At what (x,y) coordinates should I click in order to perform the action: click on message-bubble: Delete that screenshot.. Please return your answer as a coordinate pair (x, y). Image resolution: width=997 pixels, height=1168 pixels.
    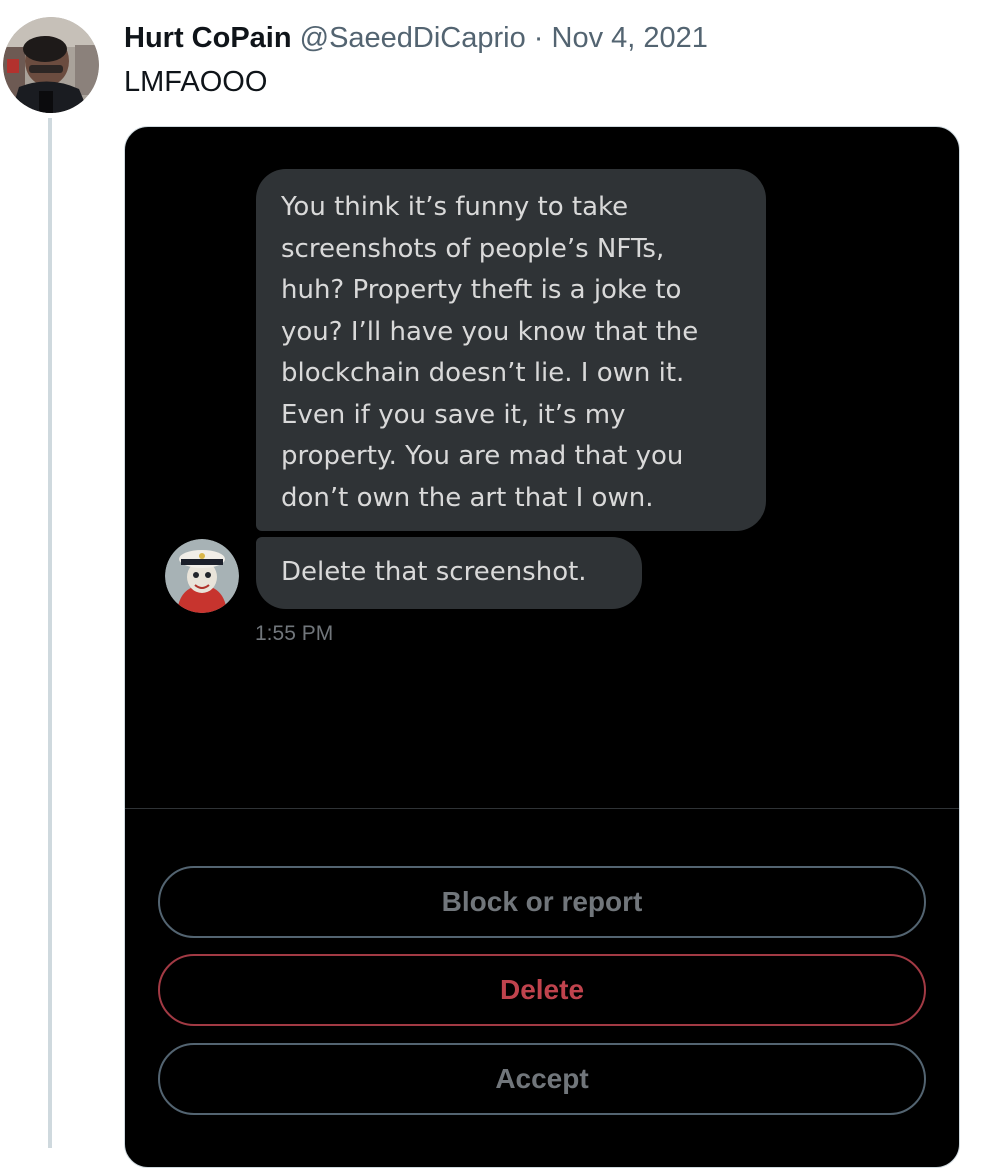
    Looking at the image, I should click on (449, 573).